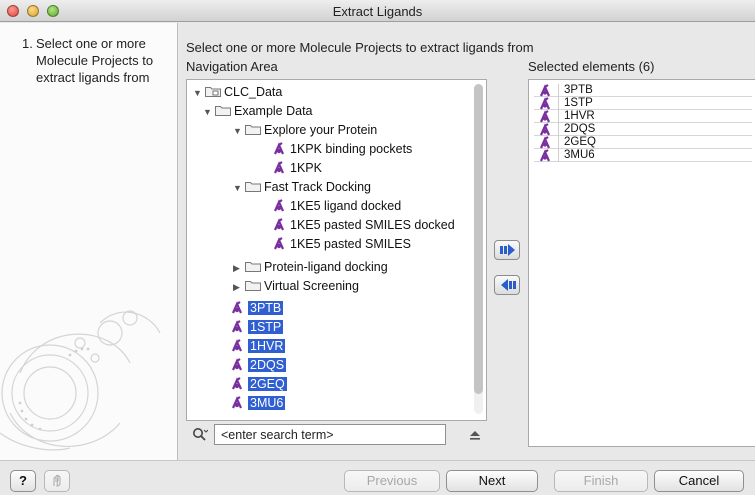  I want to click on list-item: 3MU6, so click(643, 155).